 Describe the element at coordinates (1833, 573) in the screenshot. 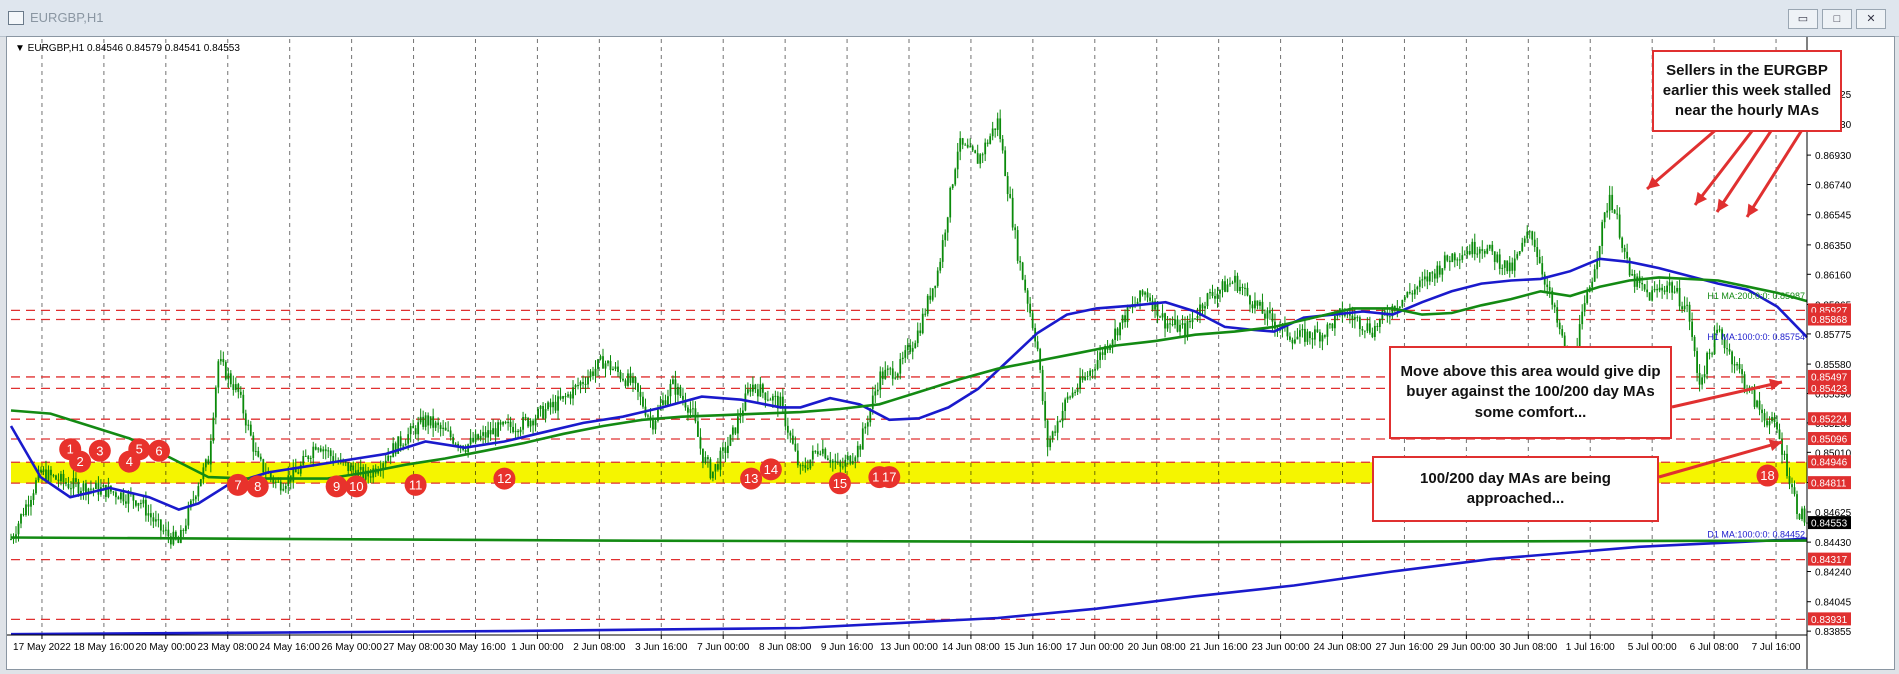

I see `y-tick-label: 0.84240` at that location.